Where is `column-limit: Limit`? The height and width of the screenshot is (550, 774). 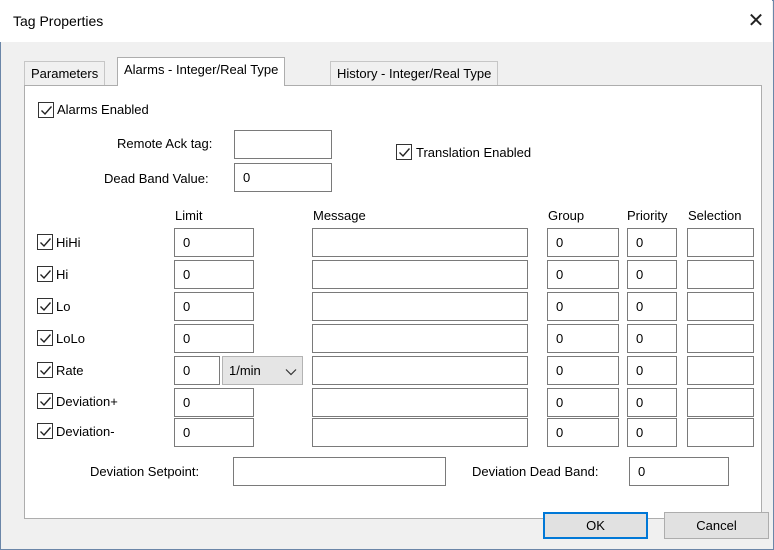 column-limit: Limit is located at coordinates (189, 215).